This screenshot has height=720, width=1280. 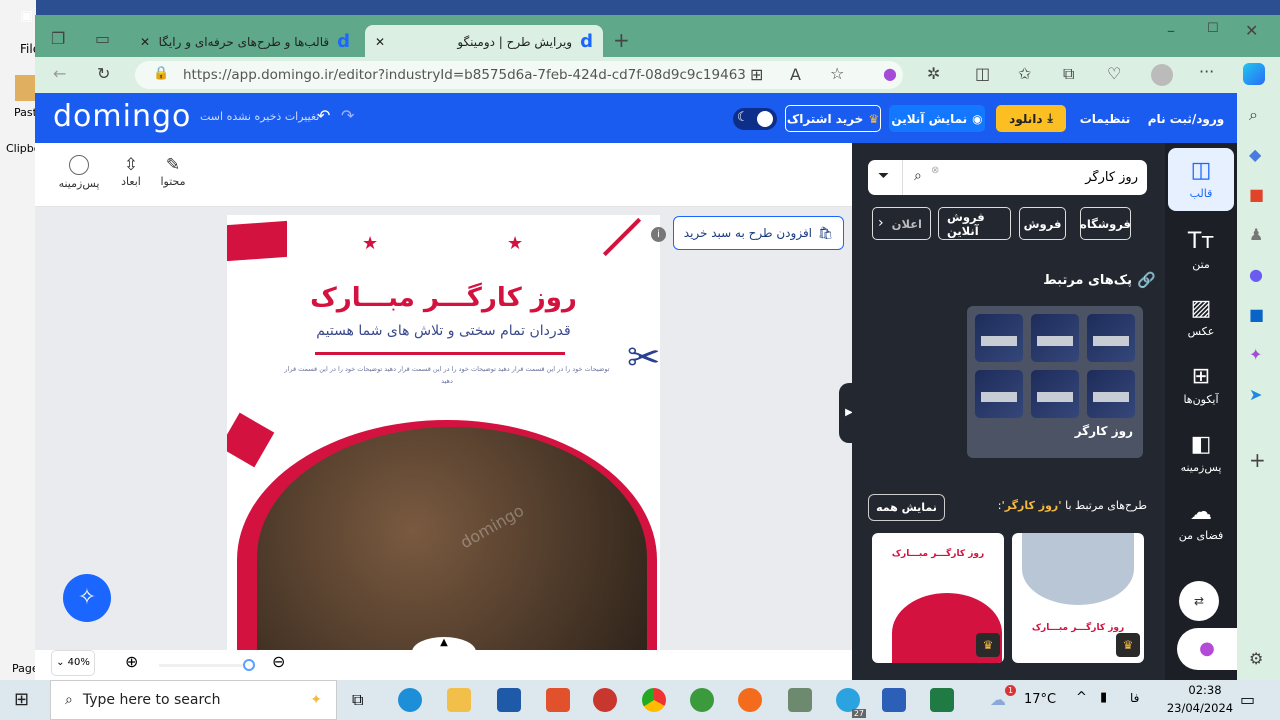 What do you see at coordinates (1105, 118) in the screenshot?
I see `settings-link: تنظیمات` at bounding box center [1105, 118].